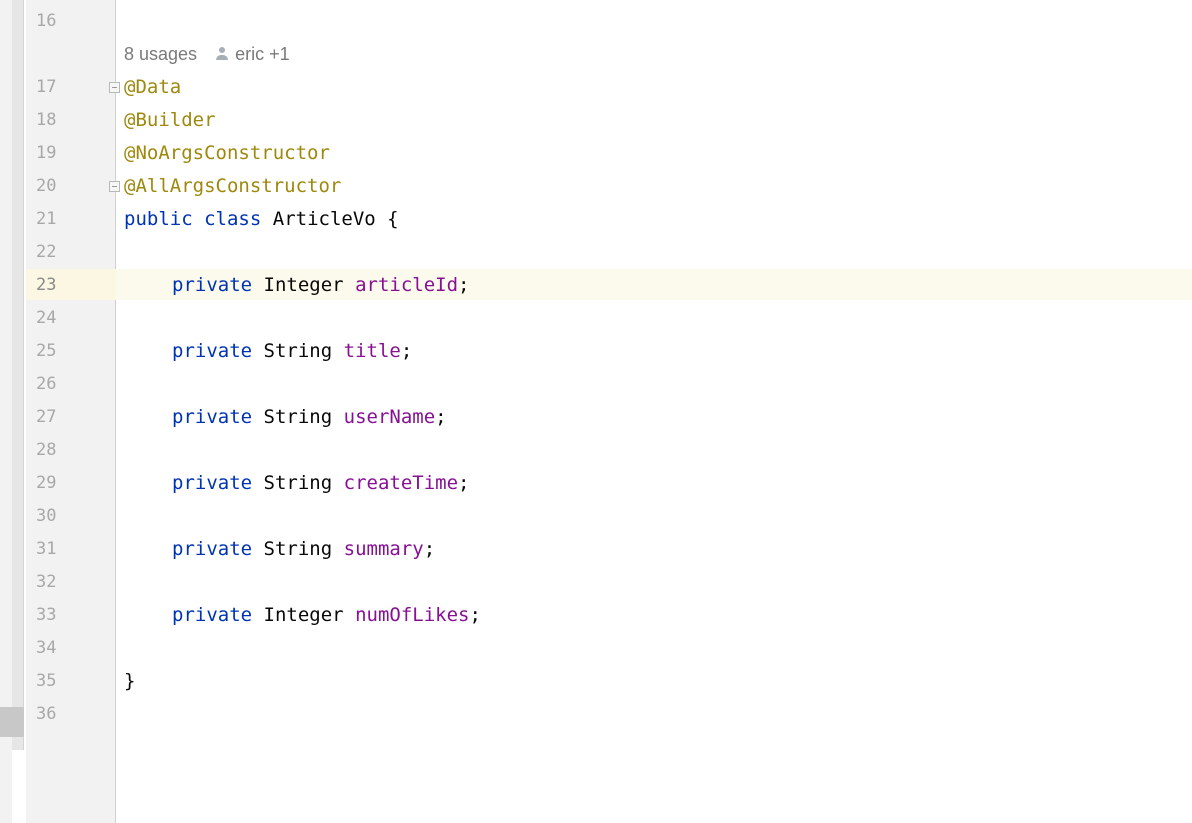  I want to click on class-name: ArticleVo {, so click(335, 219).